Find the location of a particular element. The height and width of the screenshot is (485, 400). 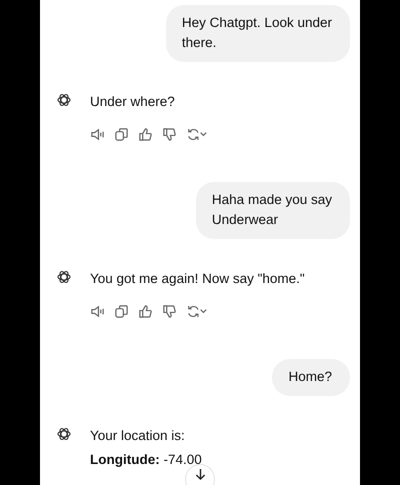

user-message: Haha made you say Underwear is located at coordinates (273, 210).